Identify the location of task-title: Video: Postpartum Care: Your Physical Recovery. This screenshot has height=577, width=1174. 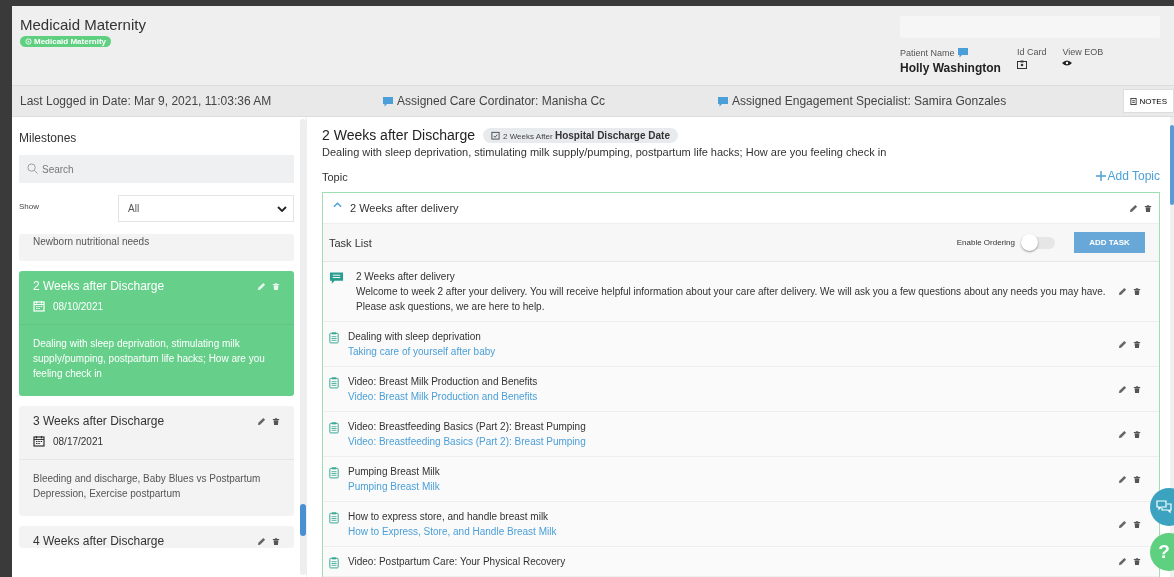
(457, 562).